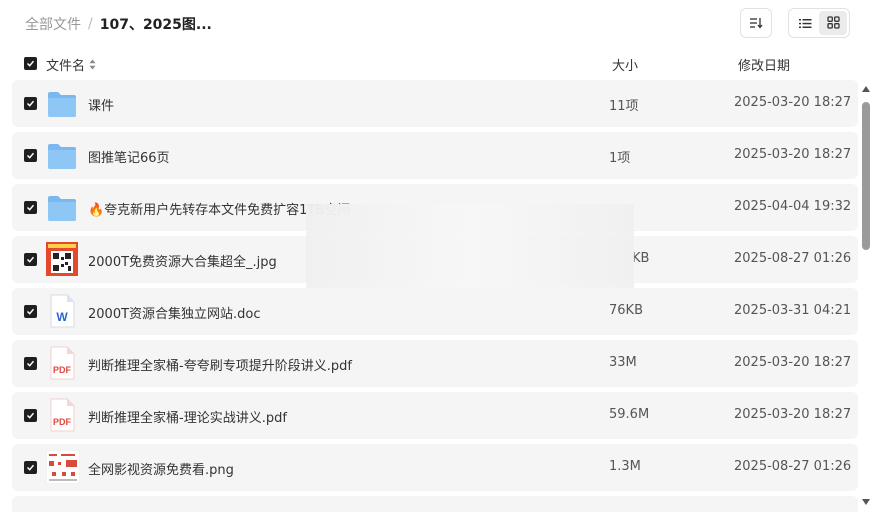 This screenshot has width=874, height=514. Describe the element at coordinates (866, 176) in the screenshot. I see `scrollbar-thumb` at that location.